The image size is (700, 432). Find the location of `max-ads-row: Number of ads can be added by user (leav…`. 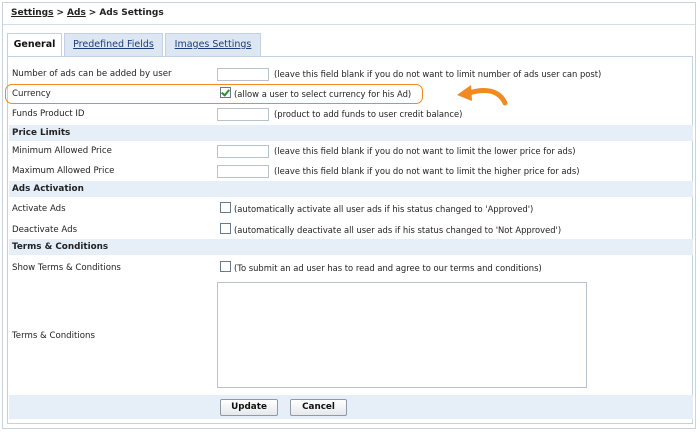

max-ads-row: Number of ads can be added by user (leav… is located at coordinates (351, 74).